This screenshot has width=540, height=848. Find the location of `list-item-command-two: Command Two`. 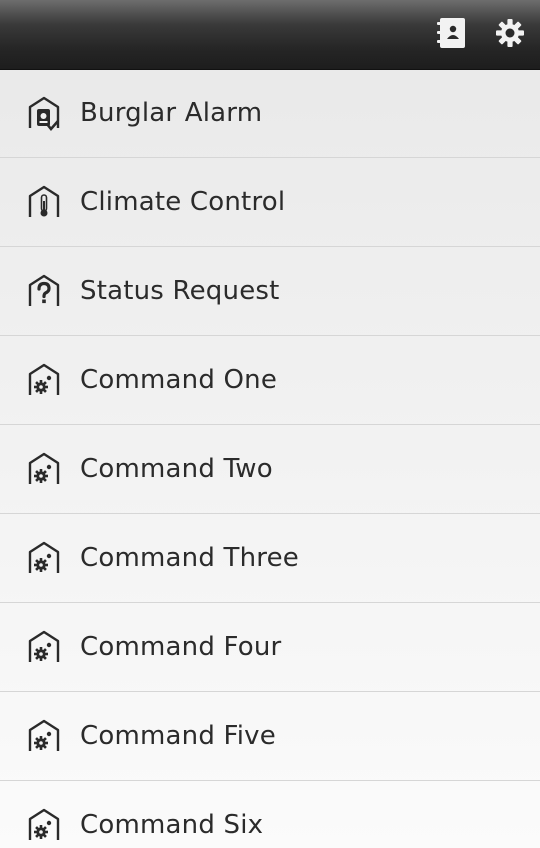

list-item-command-two: Command Two is located at coordinates (270, 469).